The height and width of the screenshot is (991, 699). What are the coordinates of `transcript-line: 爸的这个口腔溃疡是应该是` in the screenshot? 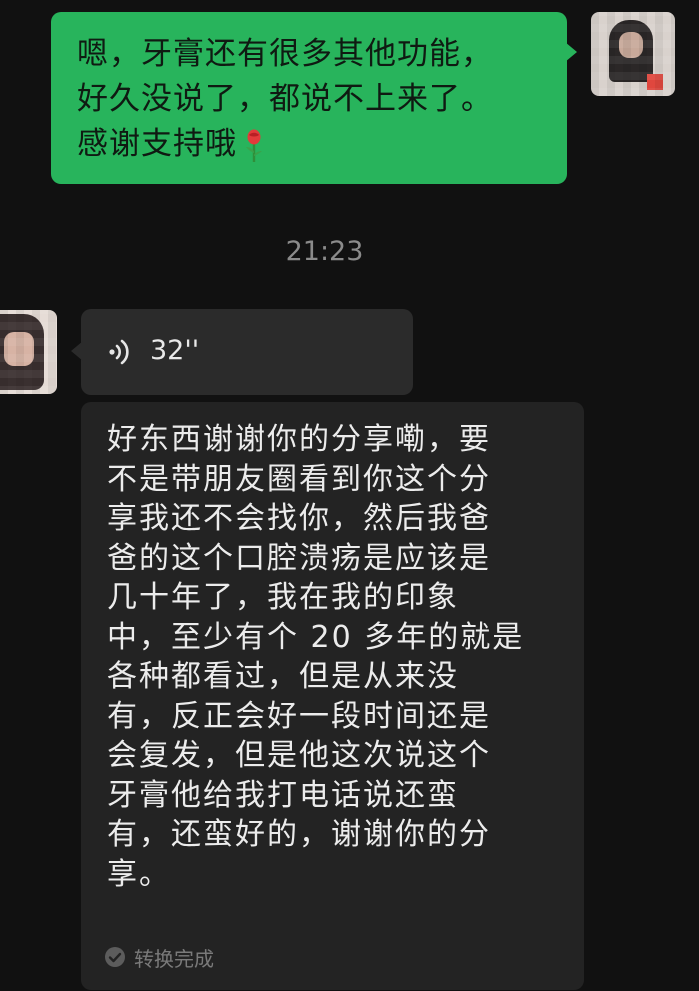 It's located at (299, 558).